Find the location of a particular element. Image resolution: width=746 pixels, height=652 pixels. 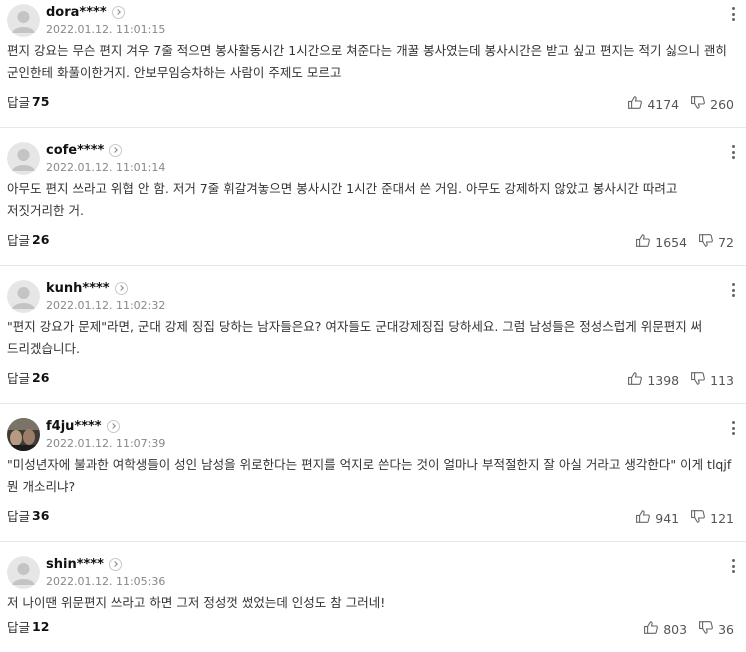

like-button: 4174 is located at coordinates (653, 104).